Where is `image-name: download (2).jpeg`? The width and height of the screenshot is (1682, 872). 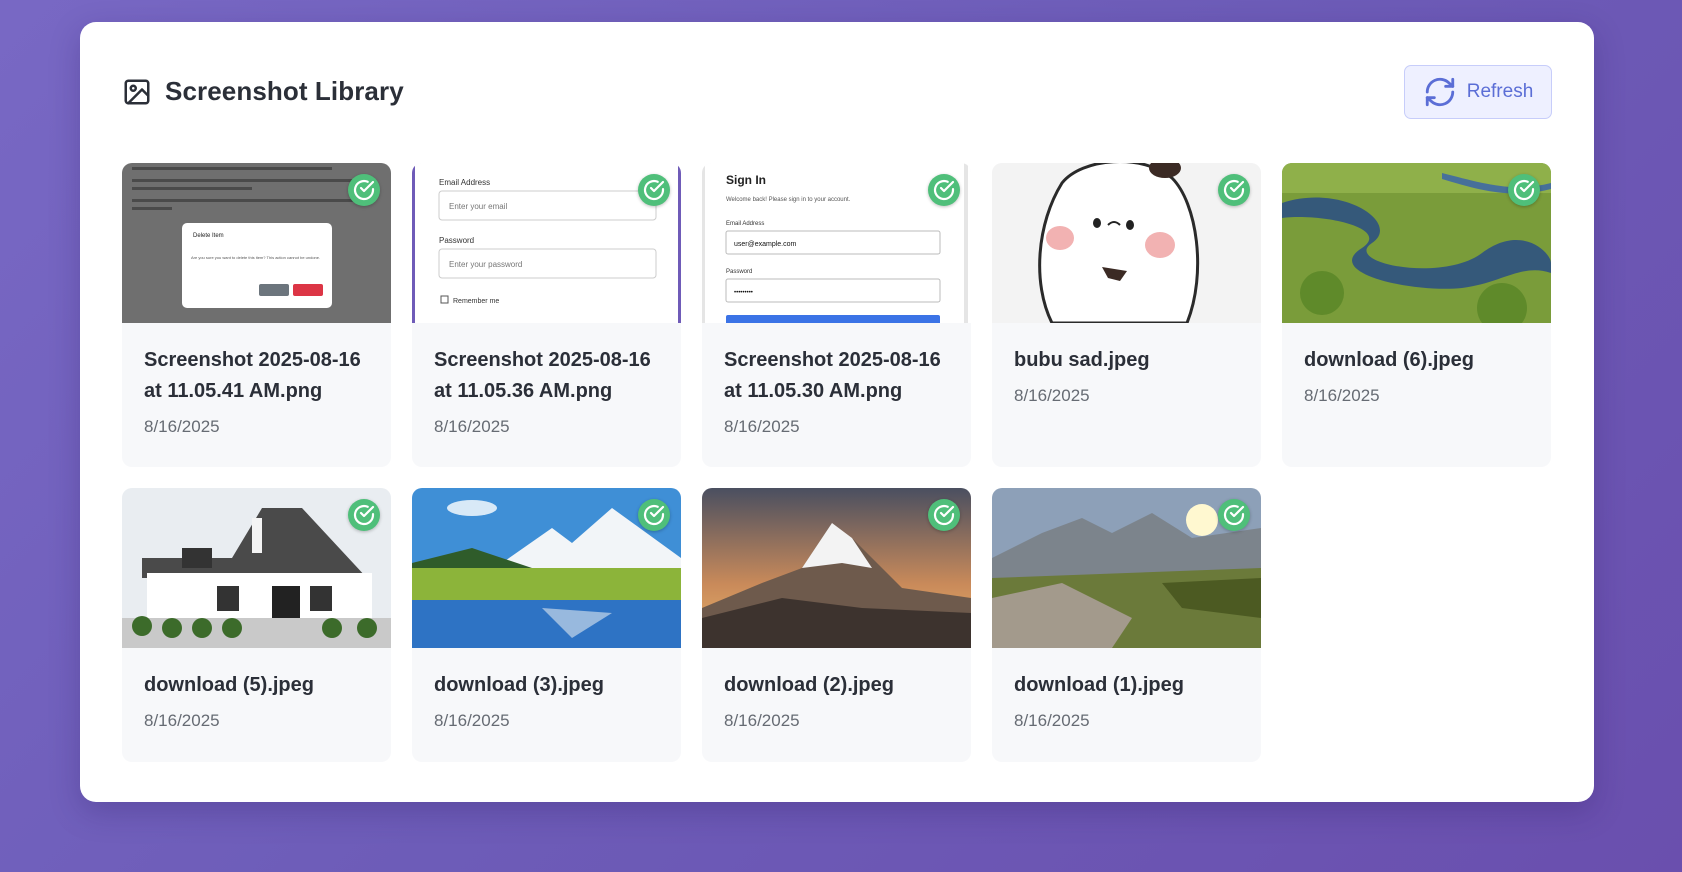
image-name: download (2).jpeg is located at coordinates (809, 685).